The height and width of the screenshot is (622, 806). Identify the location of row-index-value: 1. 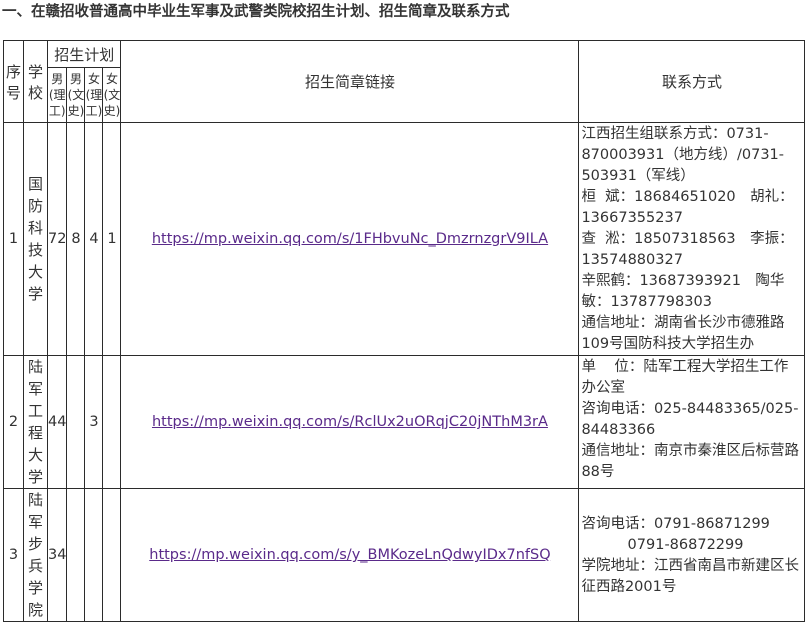
(13, 239).